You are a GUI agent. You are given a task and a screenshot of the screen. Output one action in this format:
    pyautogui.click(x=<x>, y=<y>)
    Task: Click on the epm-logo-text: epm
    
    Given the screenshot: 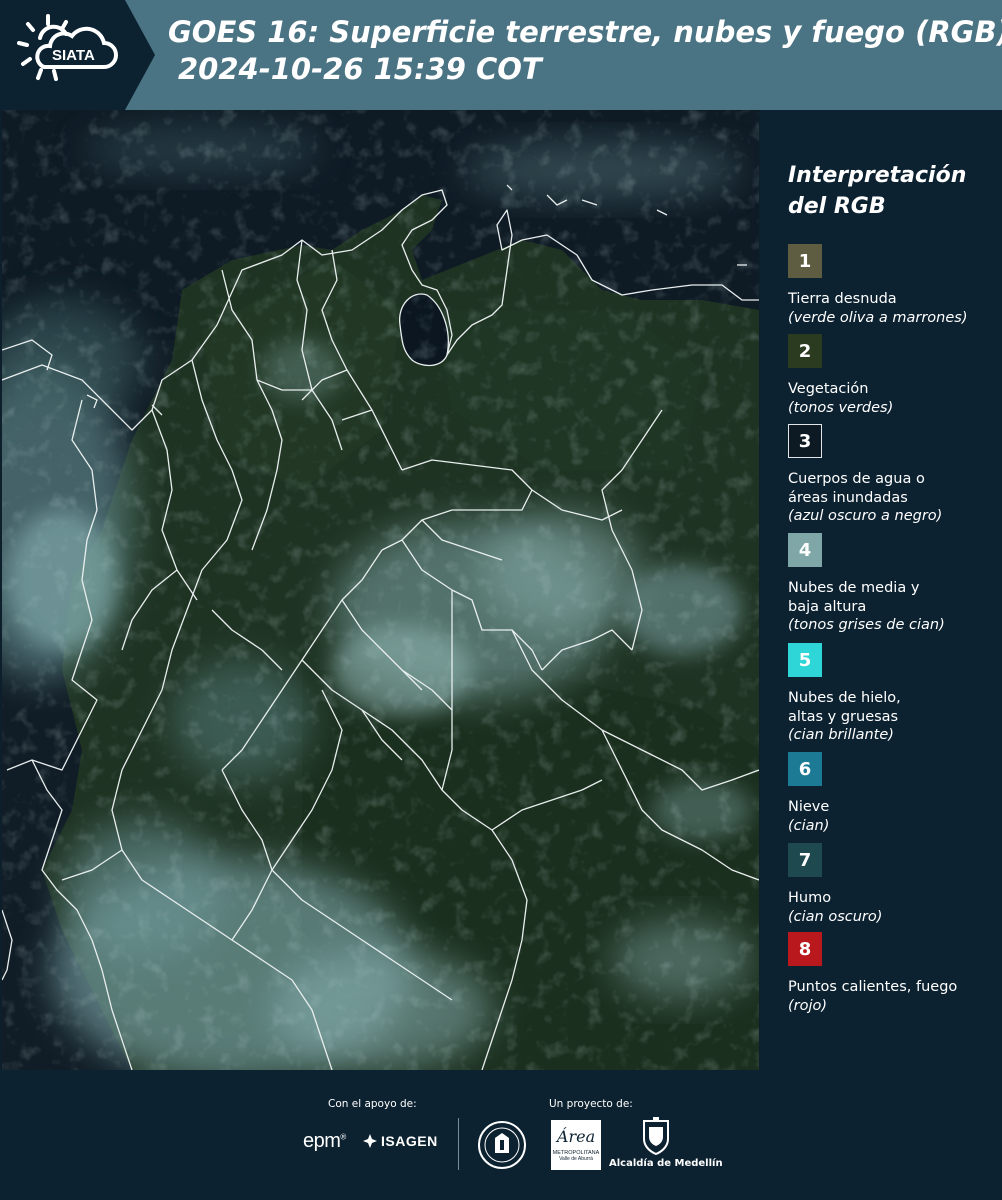 What is the action you would take?
    pyautogui.click(x=322, y=1141)
    